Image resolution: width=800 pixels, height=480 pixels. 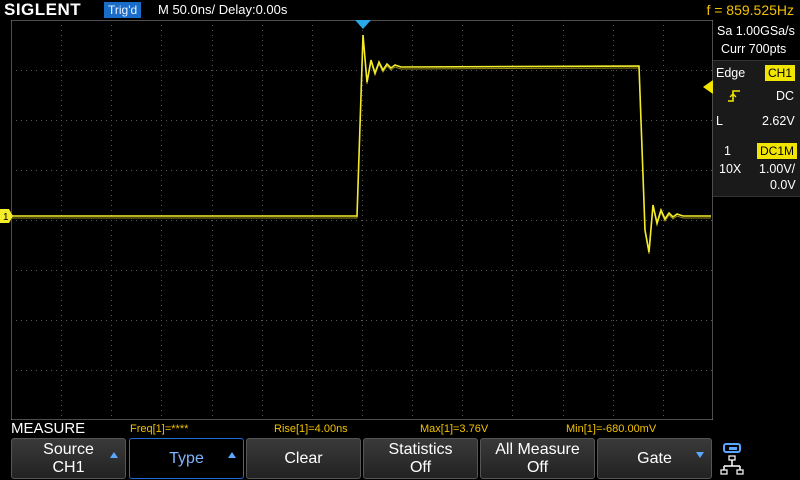 I want to click on timebase-readout: M 50.0ns/ Delay:0.00s, so click(x=222, y=10).